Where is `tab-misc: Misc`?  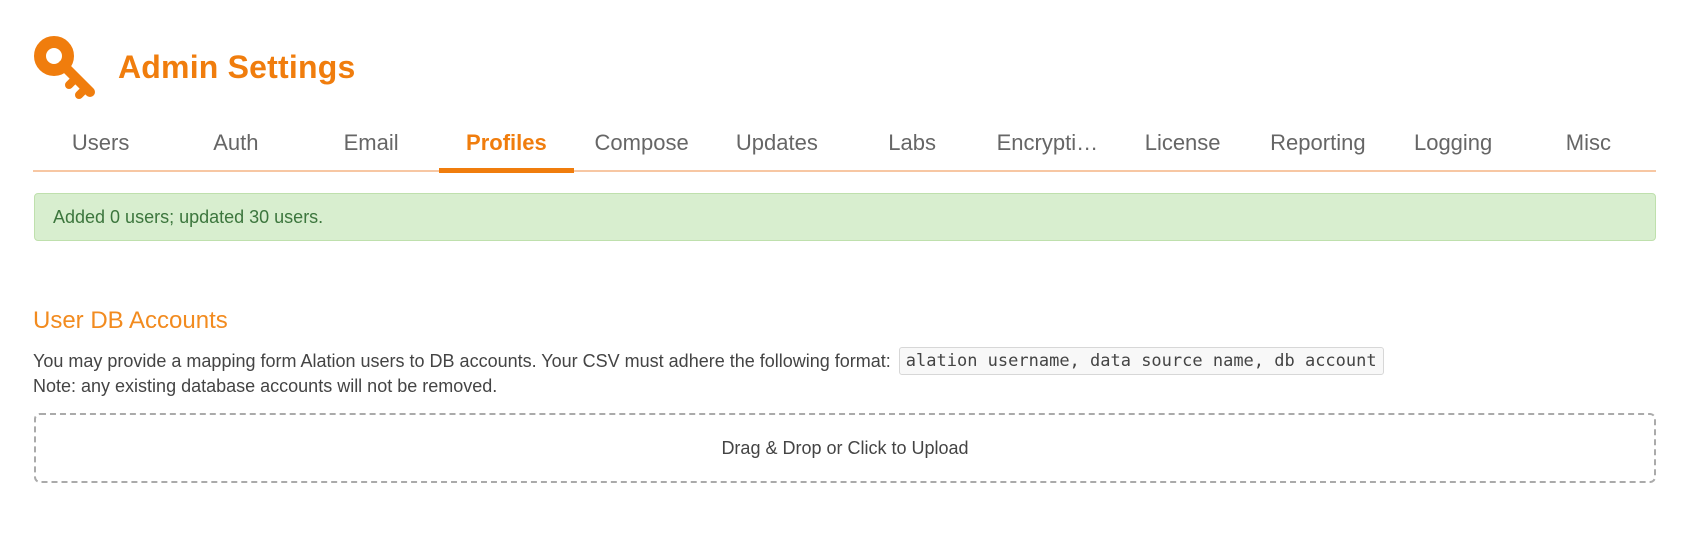 tab-misc: Misc is located at coordinates (1588, 146).